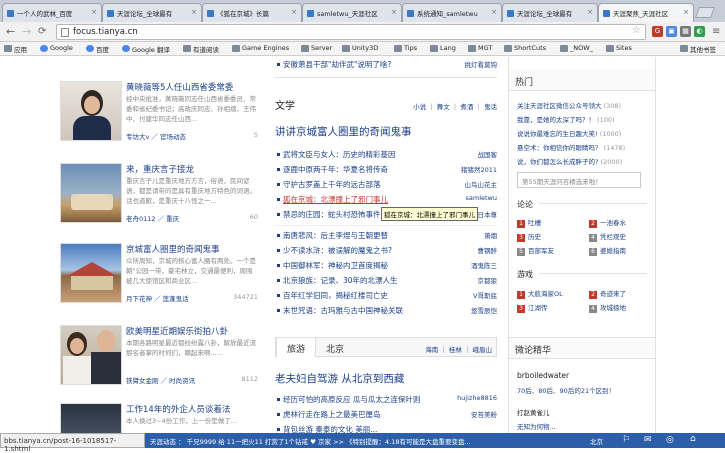 This screenshot has height=453, width=725. What do you see at coordinates (387, 415) in the screenshot?
I see `list-item: 虎林行走在路上之最美巴厘岛 安苔美粉` at bounding box center [387, 415].